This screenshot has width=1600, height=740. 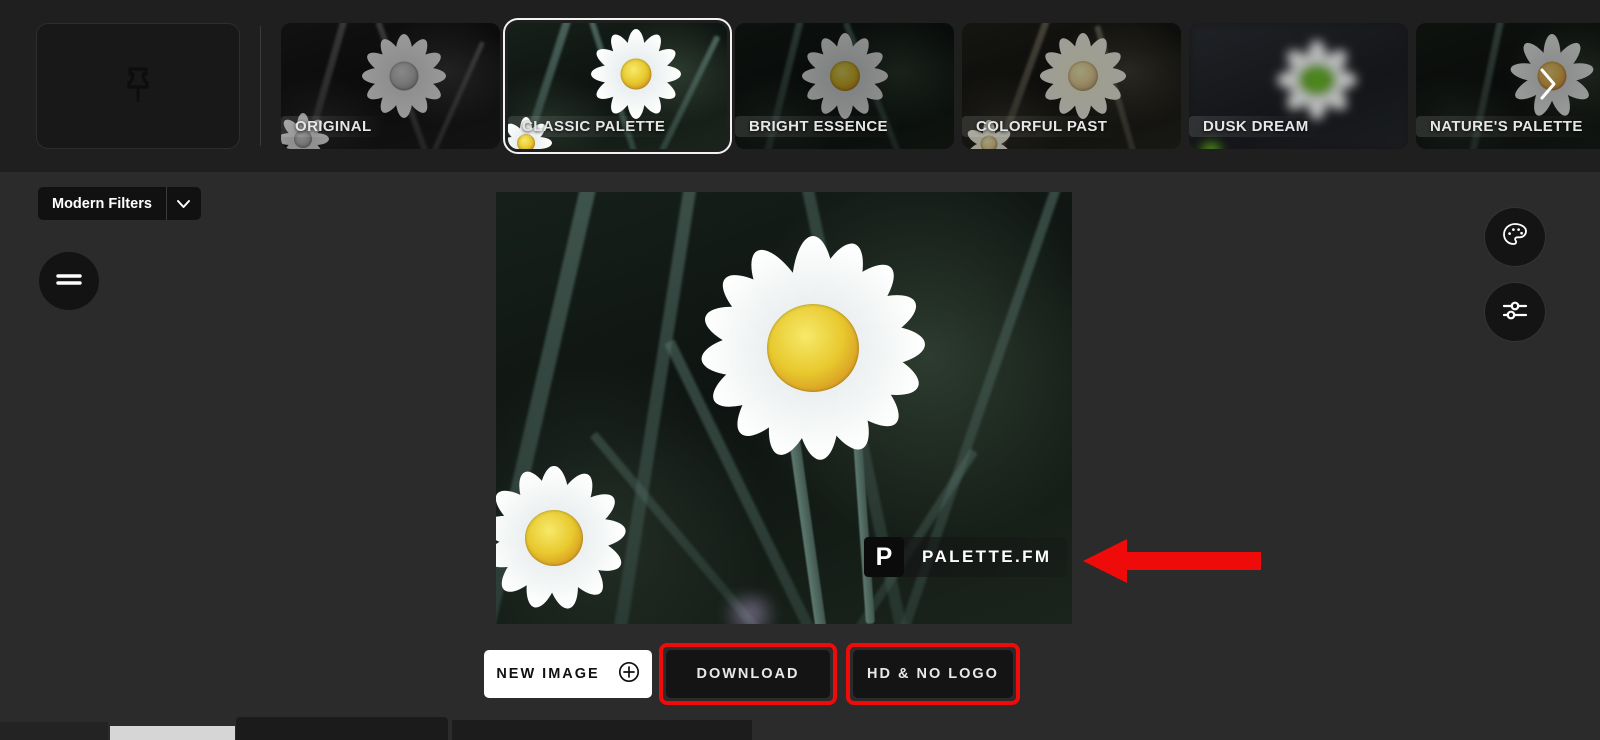 I want to click on palette-button, so click(x=1515, y=237).